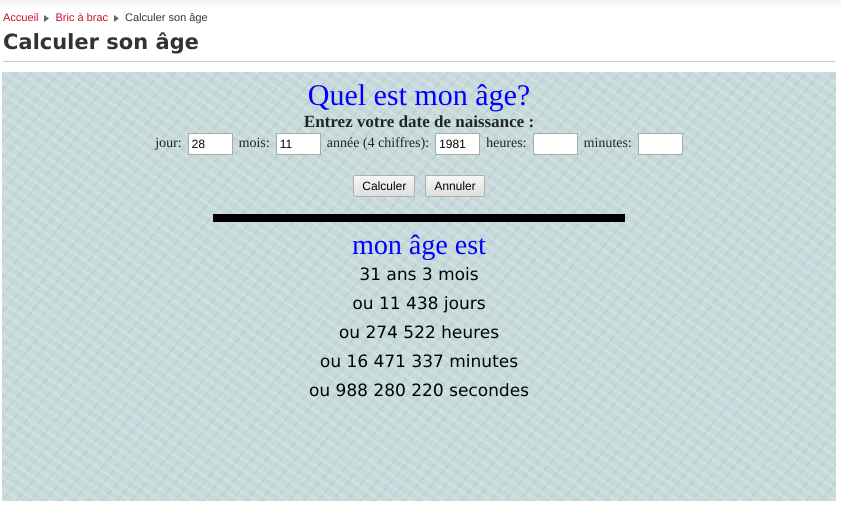  What do you see at coordinates (168, 144) in the screenshot?
I see `field-label: jour:` at bounding box center [168, 144].